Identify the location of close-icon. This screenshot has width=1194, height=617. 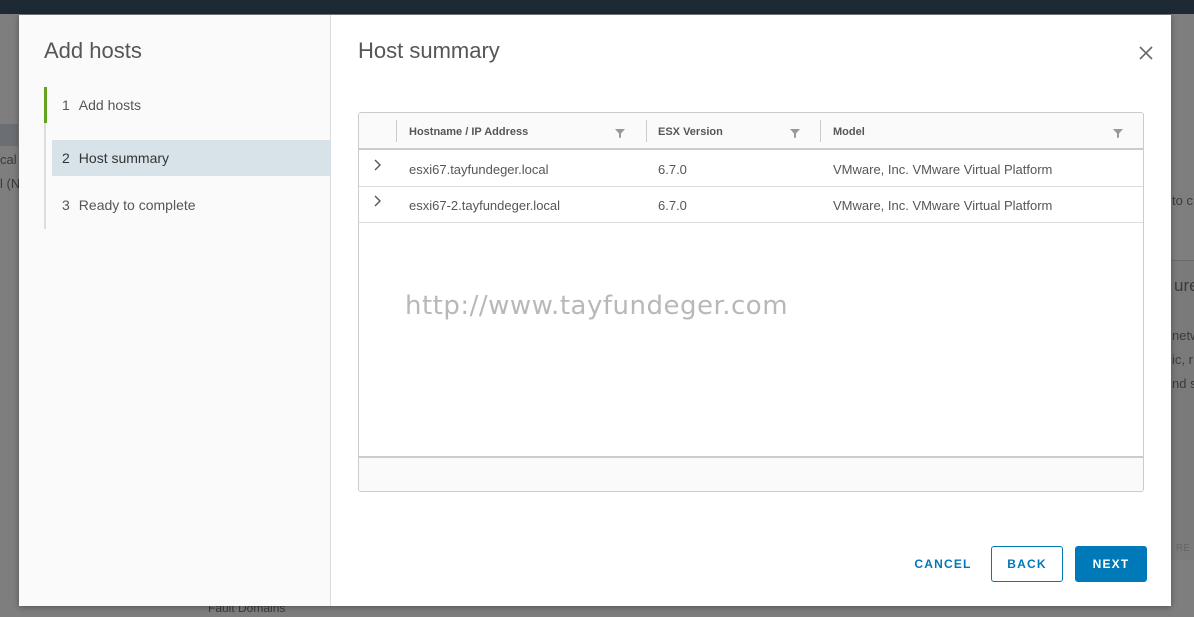
(1146, 53).